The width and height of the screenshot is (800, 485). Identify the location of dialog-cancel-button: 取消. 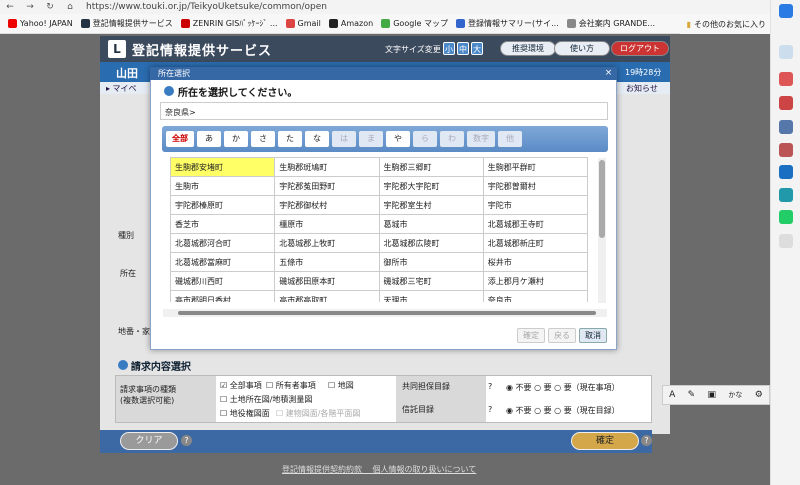
(593, 335).